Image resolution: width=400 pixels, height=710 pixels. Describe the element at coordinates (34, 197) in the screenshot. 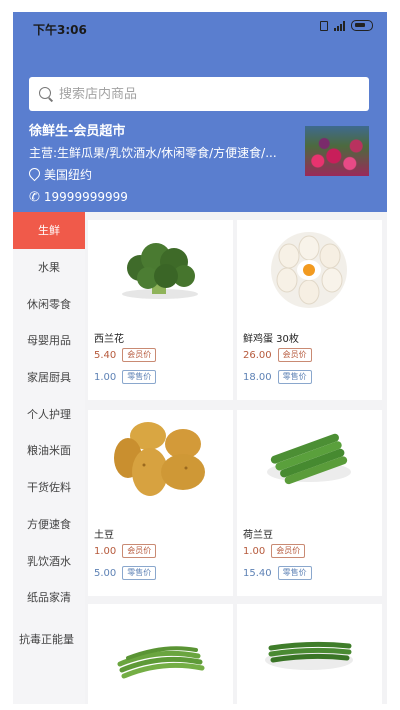

I see `phone-icon: ✆` at that location.